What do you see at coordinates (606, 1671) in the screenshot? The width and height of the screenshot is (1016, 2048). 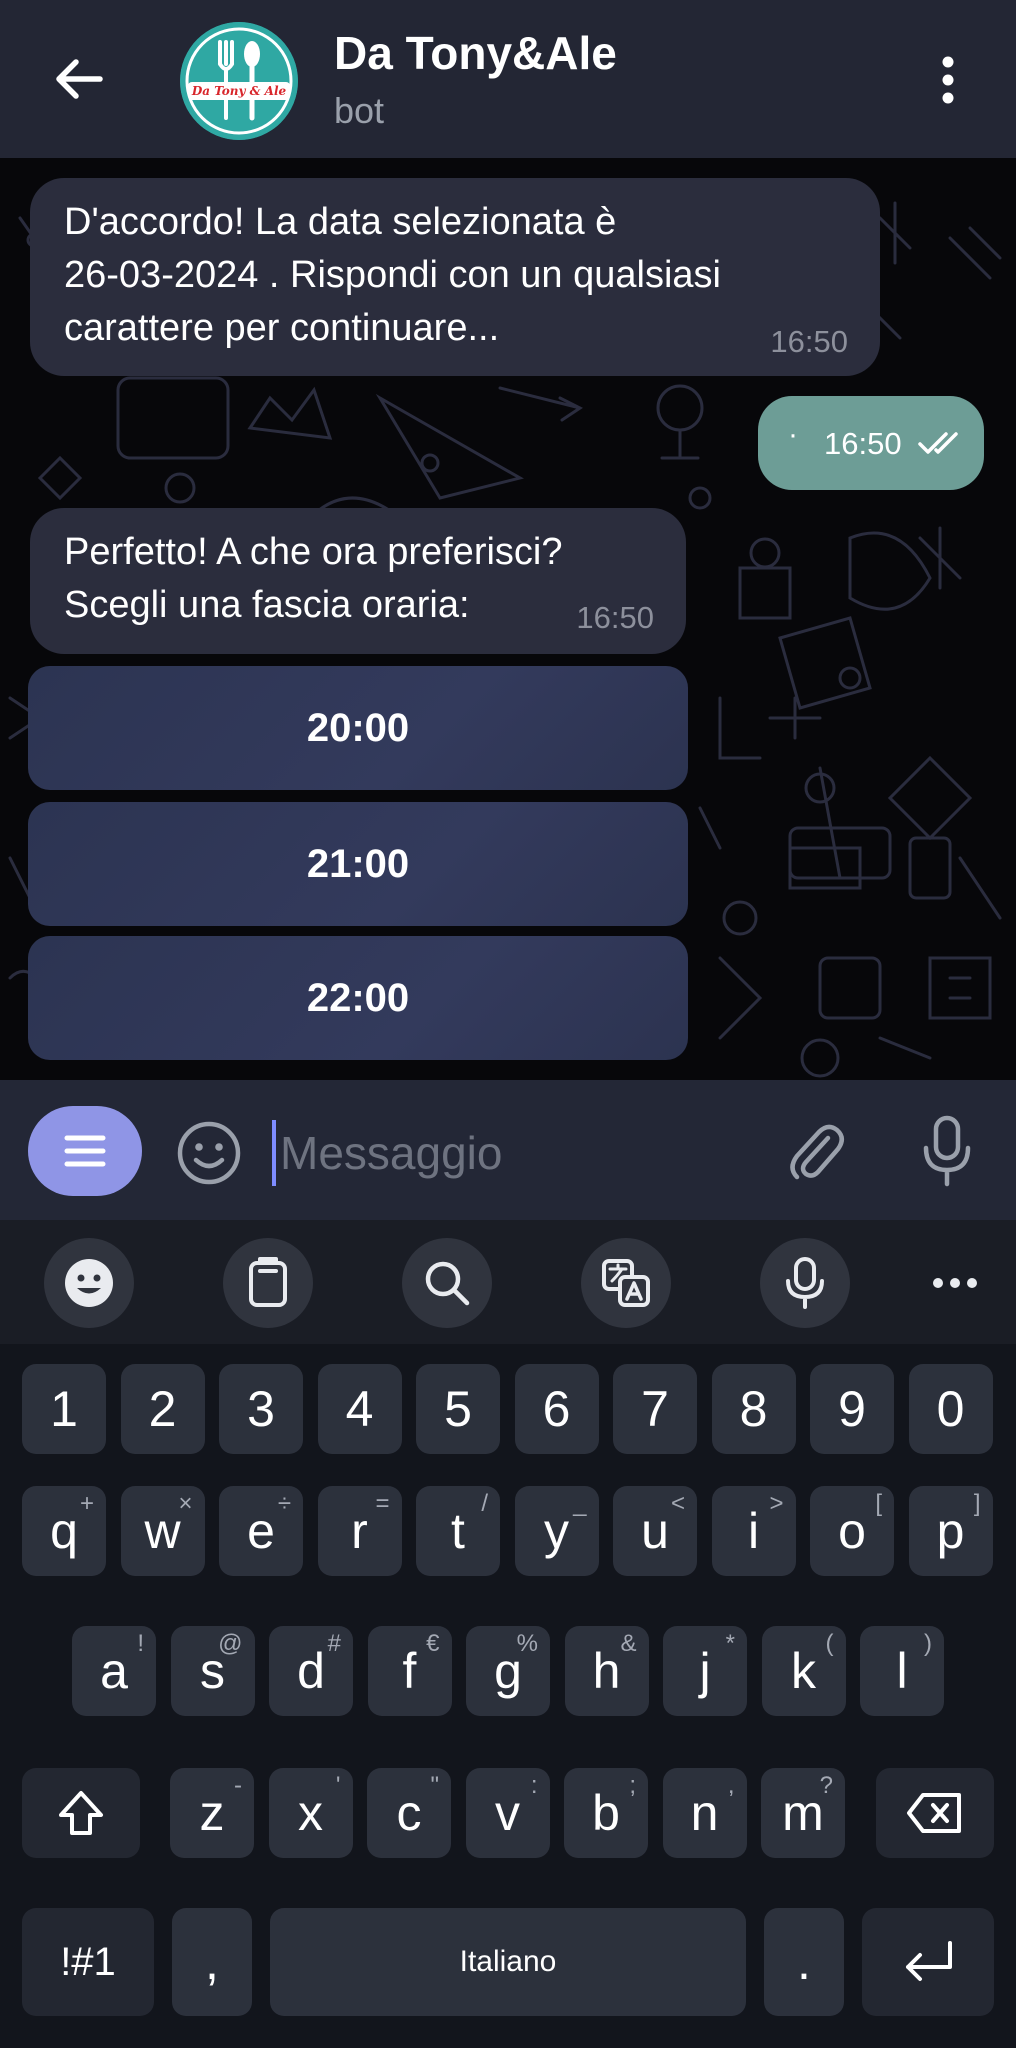 I see `key-h: h &` at bounding box center [606, 1671].